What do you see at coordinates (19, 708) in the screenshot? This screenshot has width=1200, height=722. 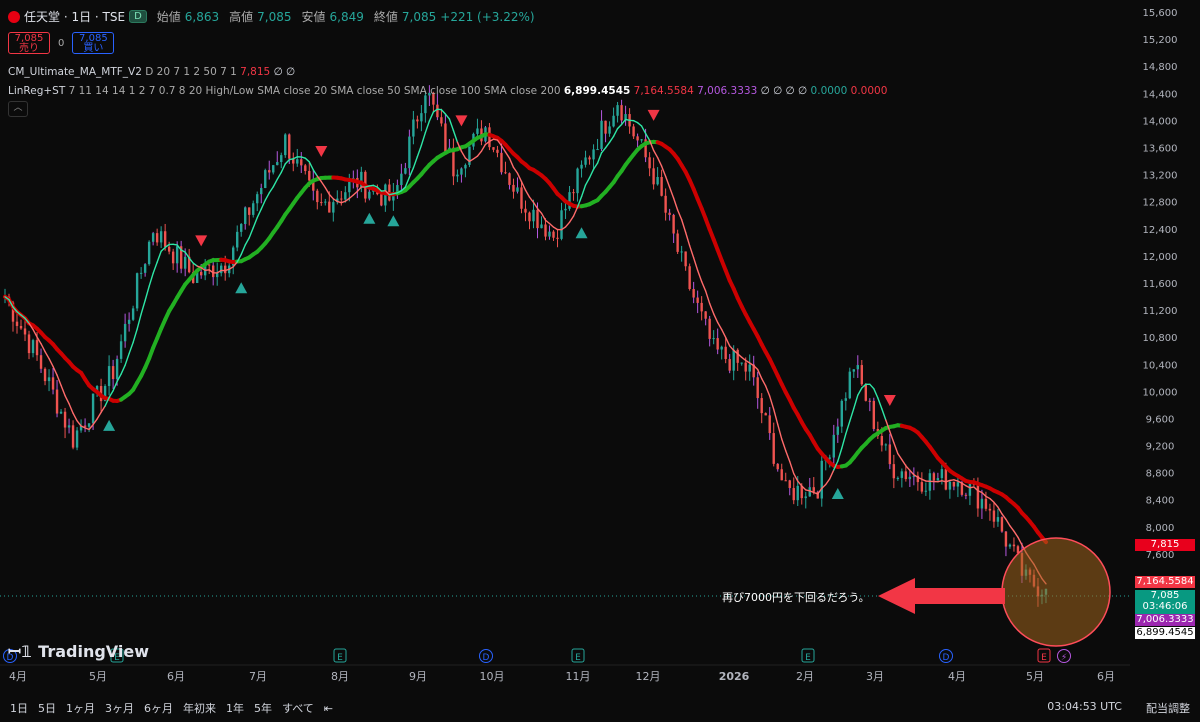 I see `range-1d: 1日` at bounding box center [19, 708].